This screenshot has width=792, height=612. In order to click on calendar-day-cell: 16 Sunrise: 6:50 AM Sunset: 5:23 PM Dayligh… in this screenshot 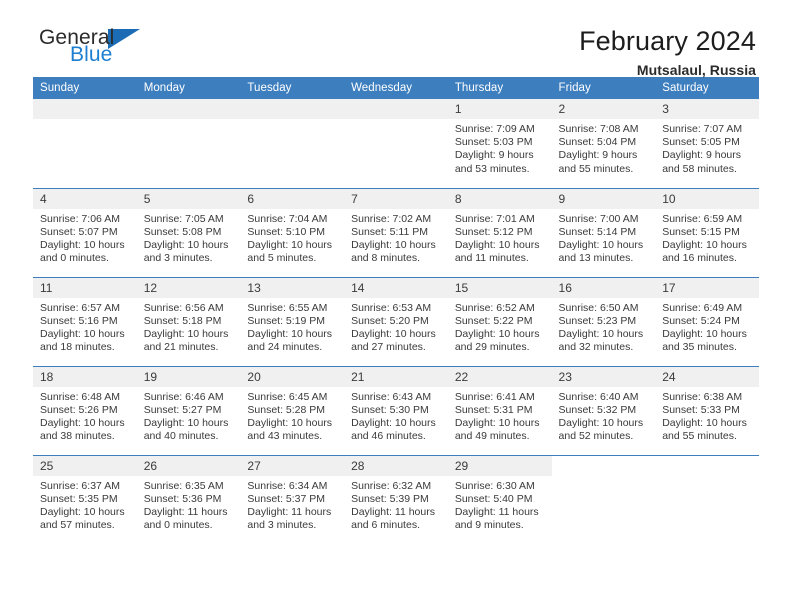, I will do `click(603, 321)`.